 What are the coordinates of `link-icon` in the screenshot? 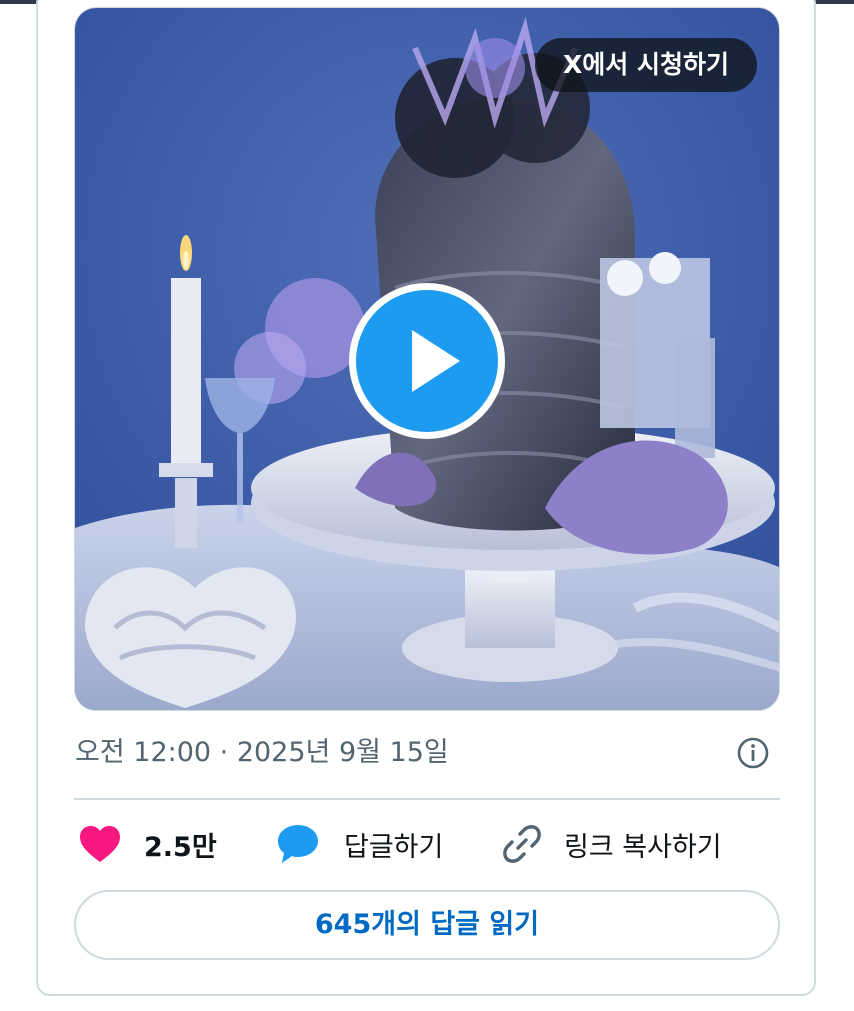 It's located at (522, 844).